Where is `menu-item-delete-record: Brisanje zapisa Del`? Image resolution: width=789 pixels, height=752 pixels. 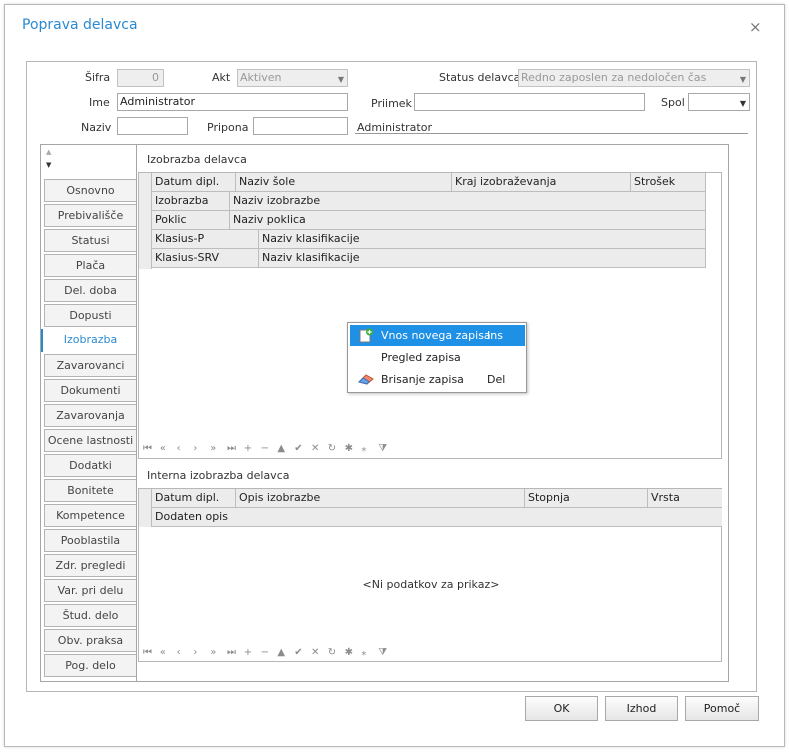 menu-item-delete-record: Brisanje zapisa Del is located at coordinates (437, 379).